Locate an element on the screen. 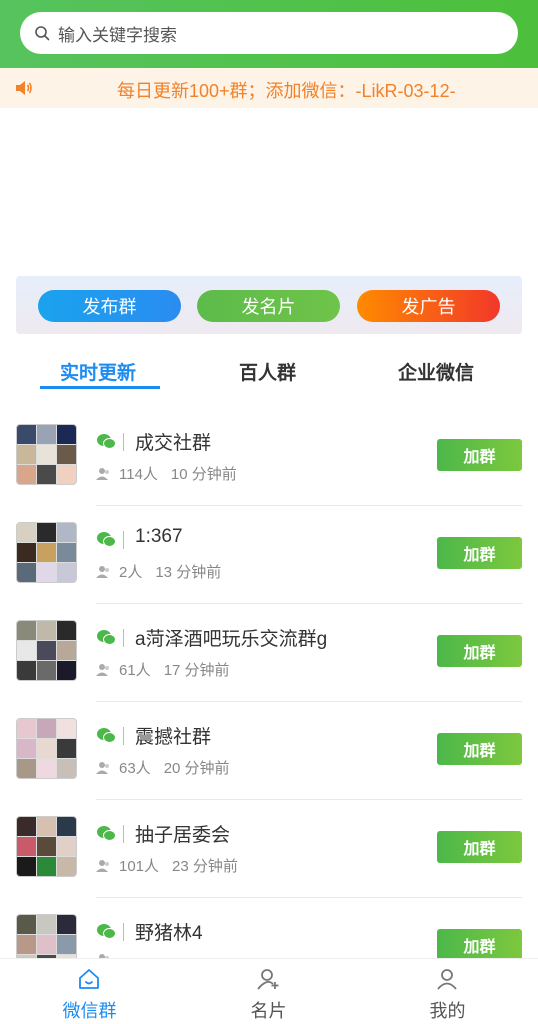 Image resolution: width=538 pixels, height=1024 pixels. notice-text: 每日更新100+群；添加微信：-LikR-03-12- is located at coordinates (286, 91).